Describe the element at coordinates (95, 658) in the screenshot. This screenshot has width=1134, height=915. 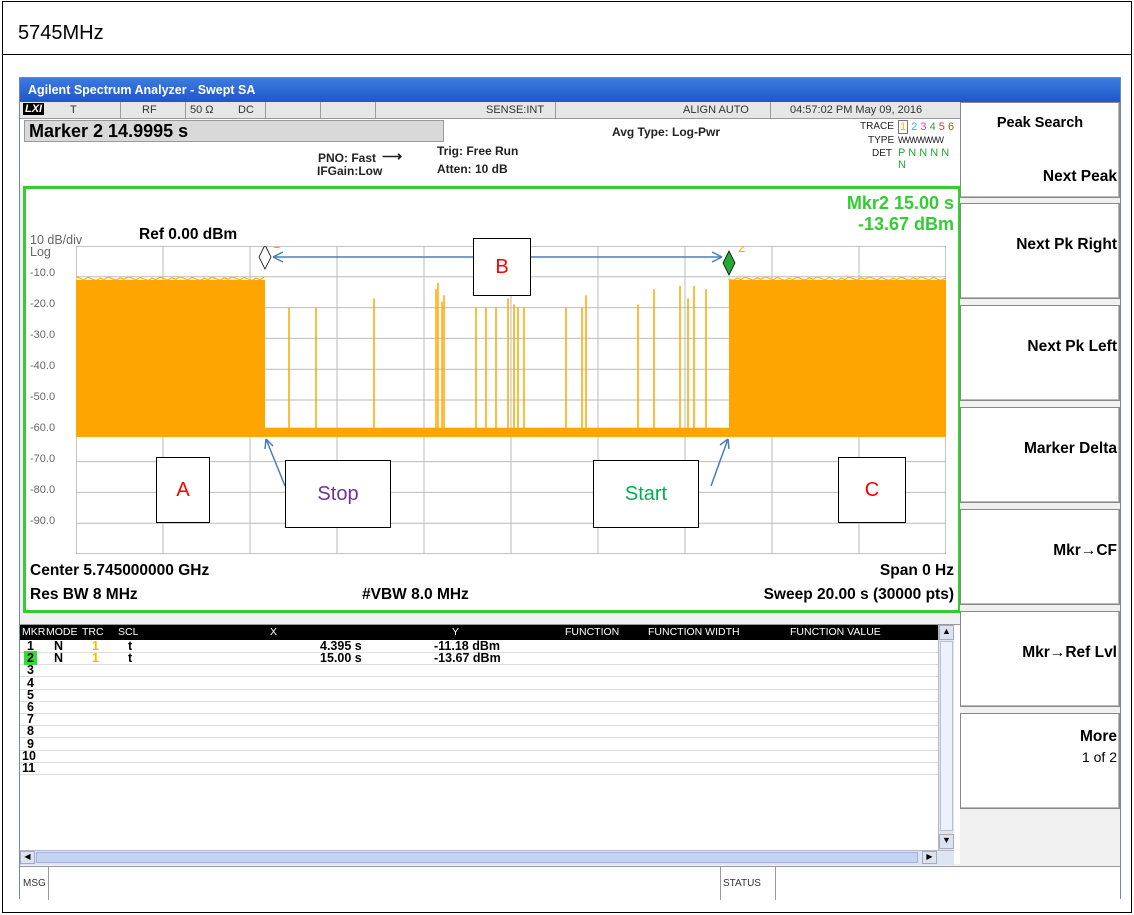
I see `row-trace: 1` at that location.